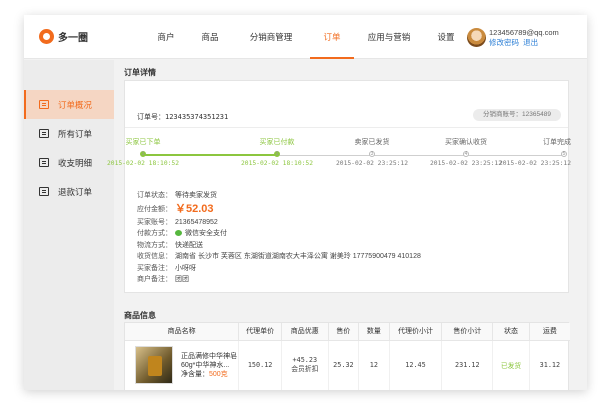 The width and height of the screenshot is (610, 413). I want to click on agent-price-cell: 150.12, so click(260, 365).